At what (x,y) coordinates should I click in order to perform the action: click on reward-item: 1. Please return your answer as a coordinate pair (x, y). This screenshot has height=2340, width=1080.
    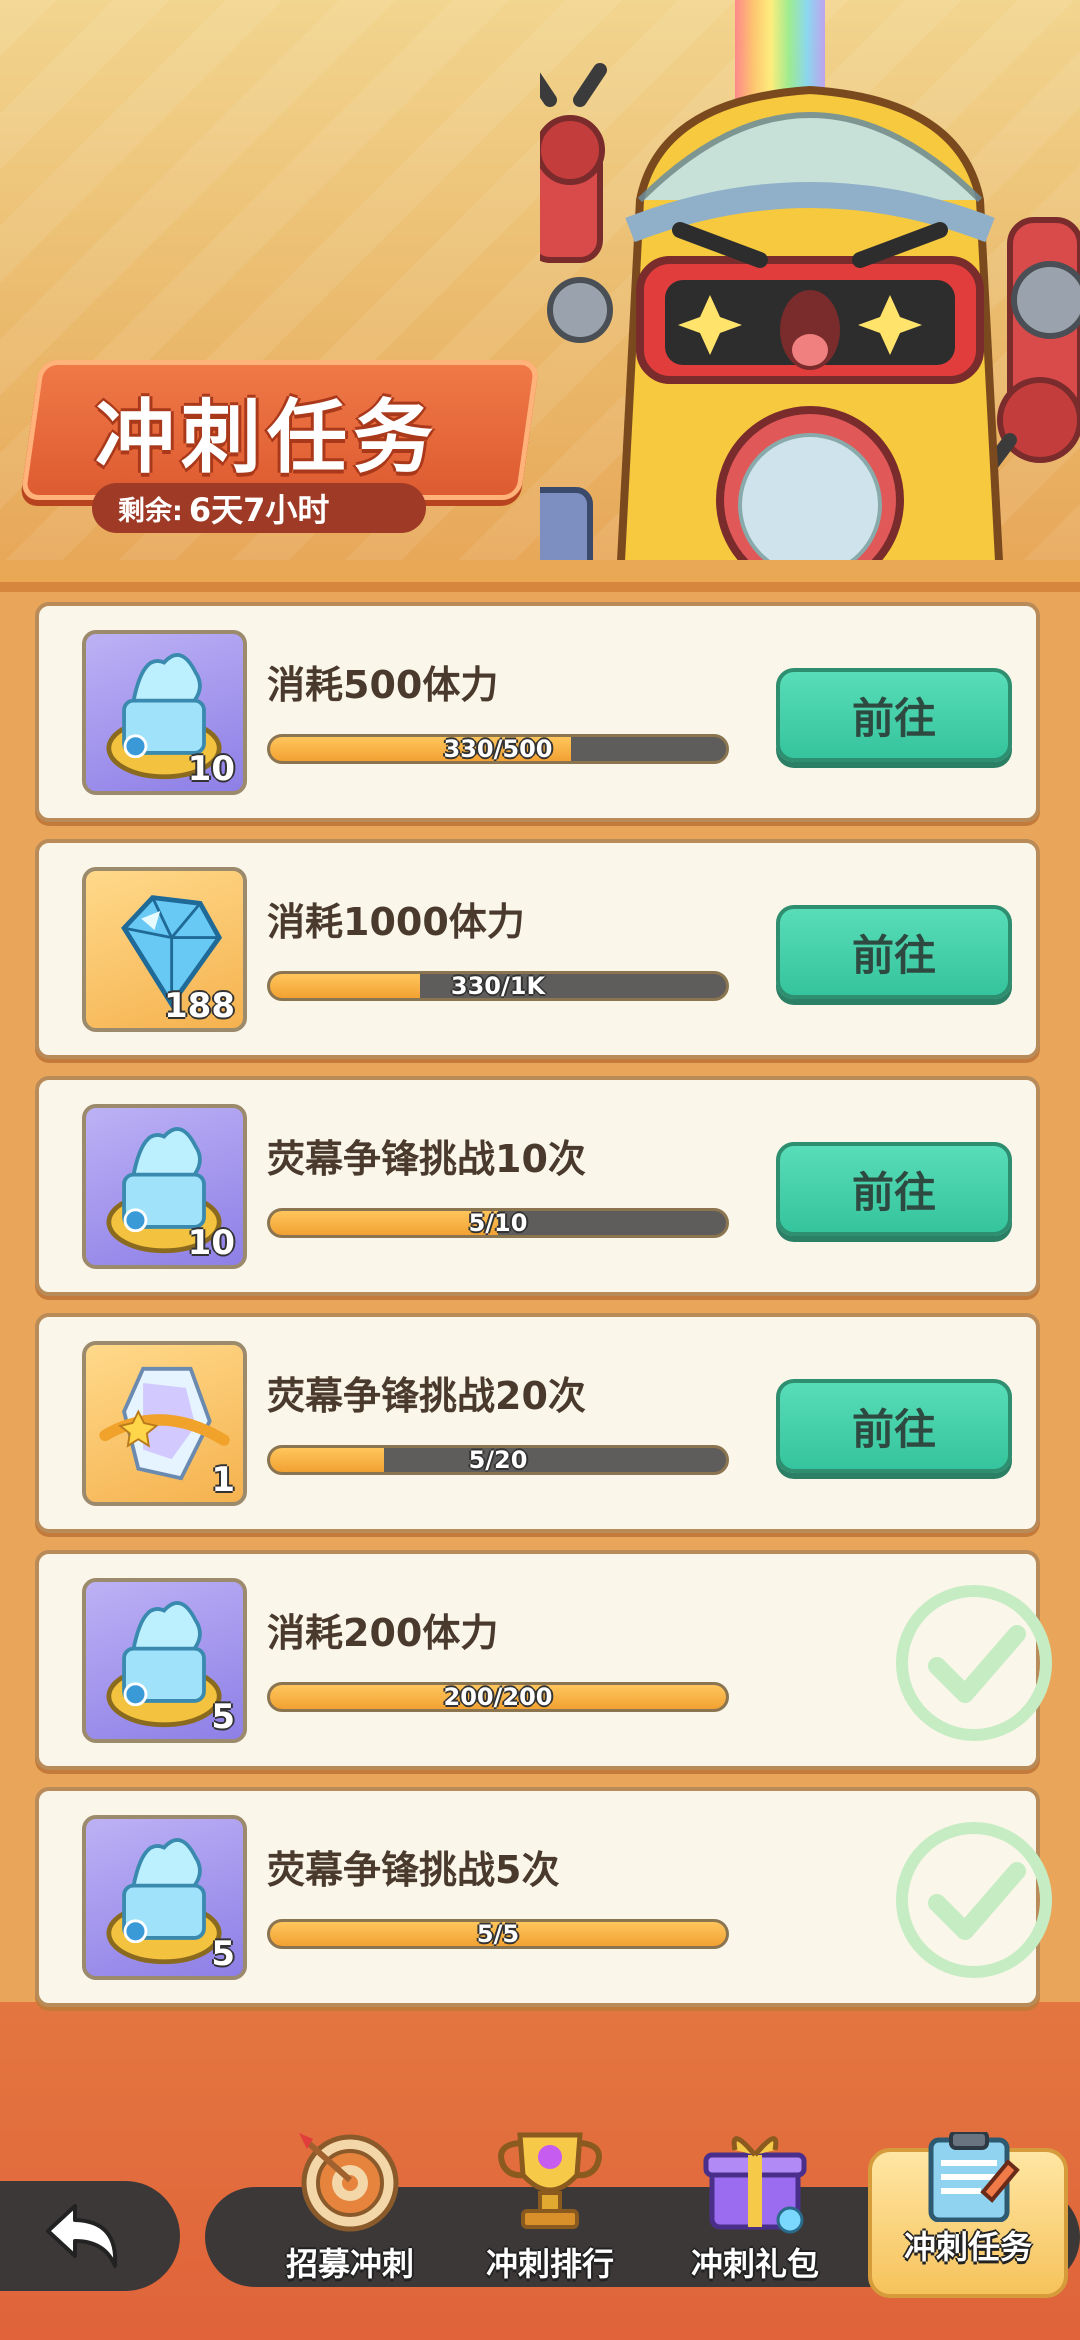
    Looking at the image, I should click on (164, 1423).